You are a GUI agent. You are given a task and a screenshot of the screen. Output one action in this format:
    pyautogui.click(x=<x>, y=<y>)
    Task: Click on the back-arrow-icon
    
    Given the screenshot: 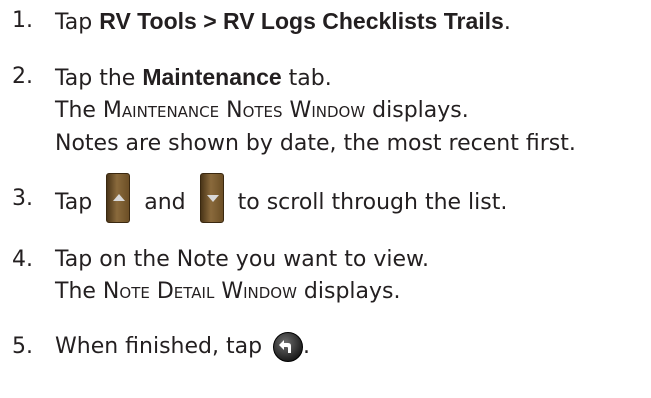 What is the action you would take?
    pyautogui.click(x=288, y=347)
    